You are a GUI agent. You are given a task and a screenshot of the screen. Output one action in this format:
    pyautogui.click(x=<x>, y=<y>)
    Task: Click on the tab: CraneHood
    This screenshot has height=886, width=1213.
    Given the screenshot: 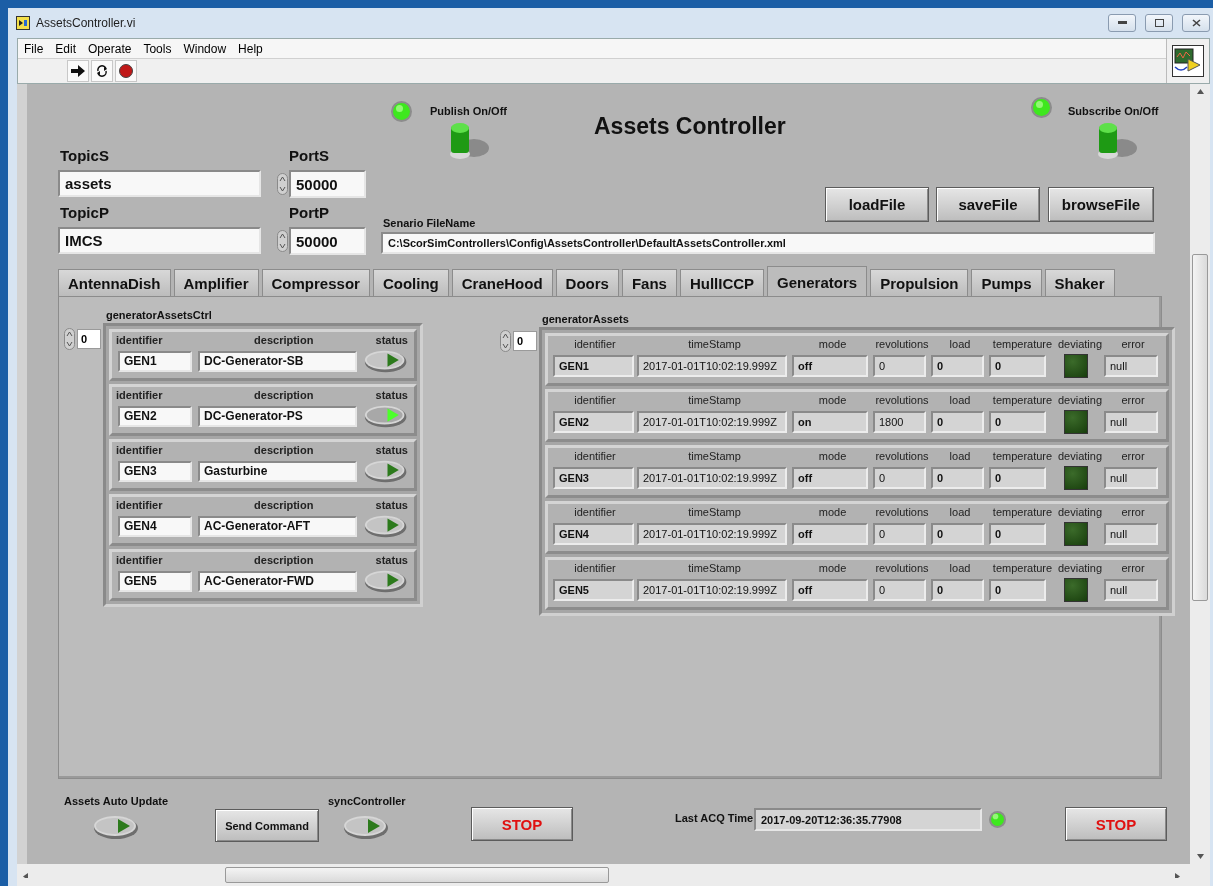 What is the action you would take?
    pyautogui.click(x=502, y=282)
    